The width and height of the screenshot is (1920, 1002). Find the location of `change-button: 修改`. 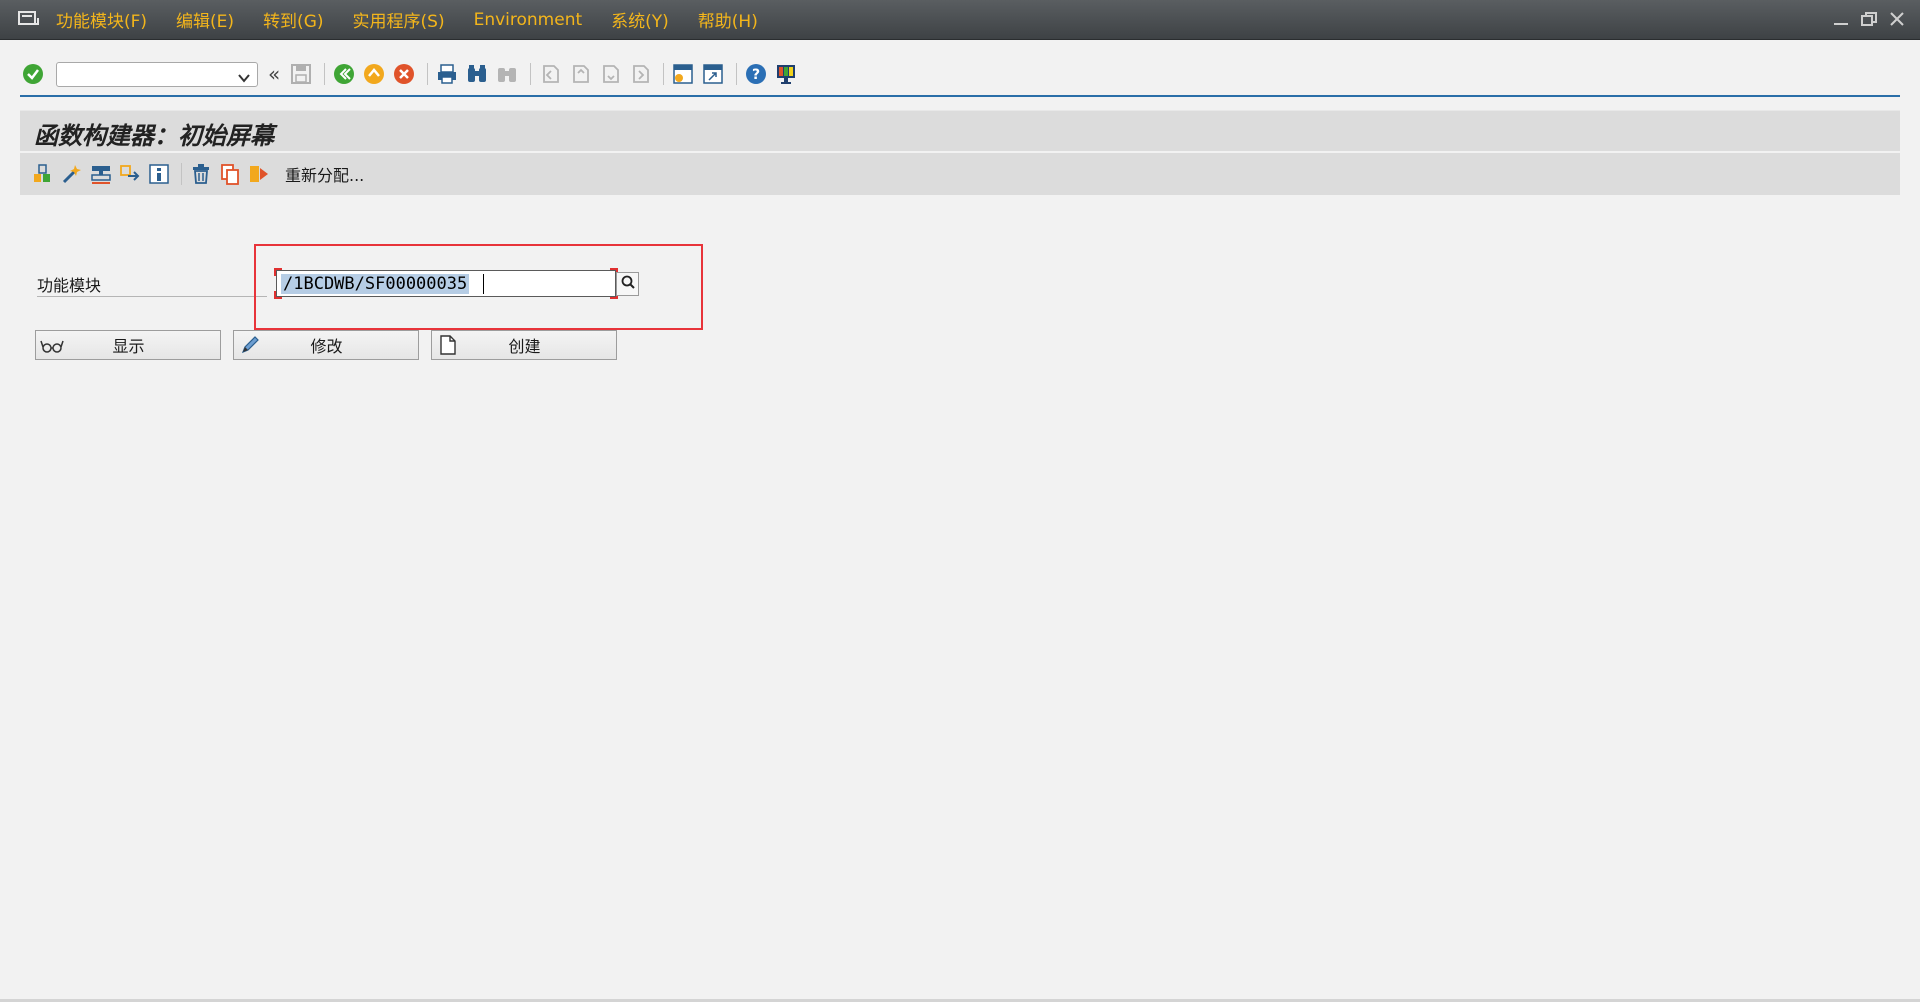

change-button: 修改 is located at coordinates (326, 345).